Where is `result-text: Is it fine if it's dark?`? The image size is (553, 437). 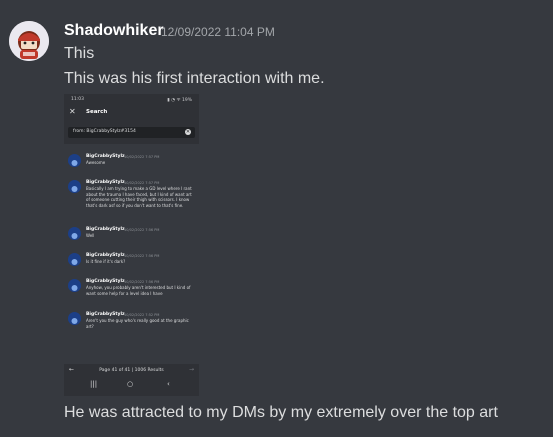 result-text: Is it fine if it's dark? is located at coordinates (106, 261).